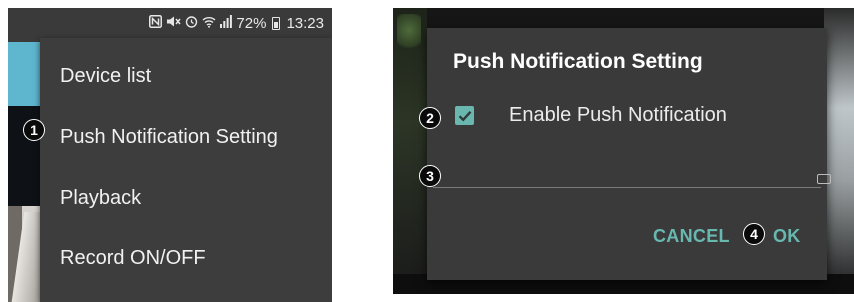 Image resolution: width=854 pixels, height=302 pixels. Describe the element at coordinates (754, 234) in the screenshot. I see `callout-badge-4: 4` at that location.